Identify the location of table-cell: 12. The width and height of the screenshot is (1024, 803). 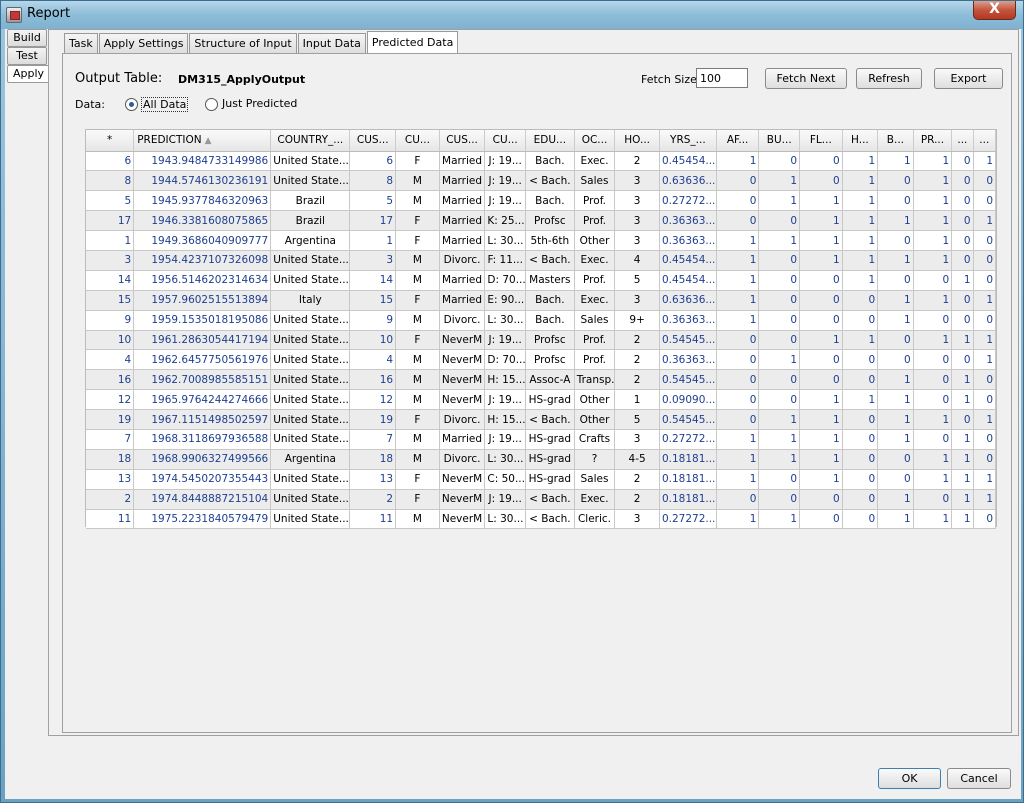
(373, 400).